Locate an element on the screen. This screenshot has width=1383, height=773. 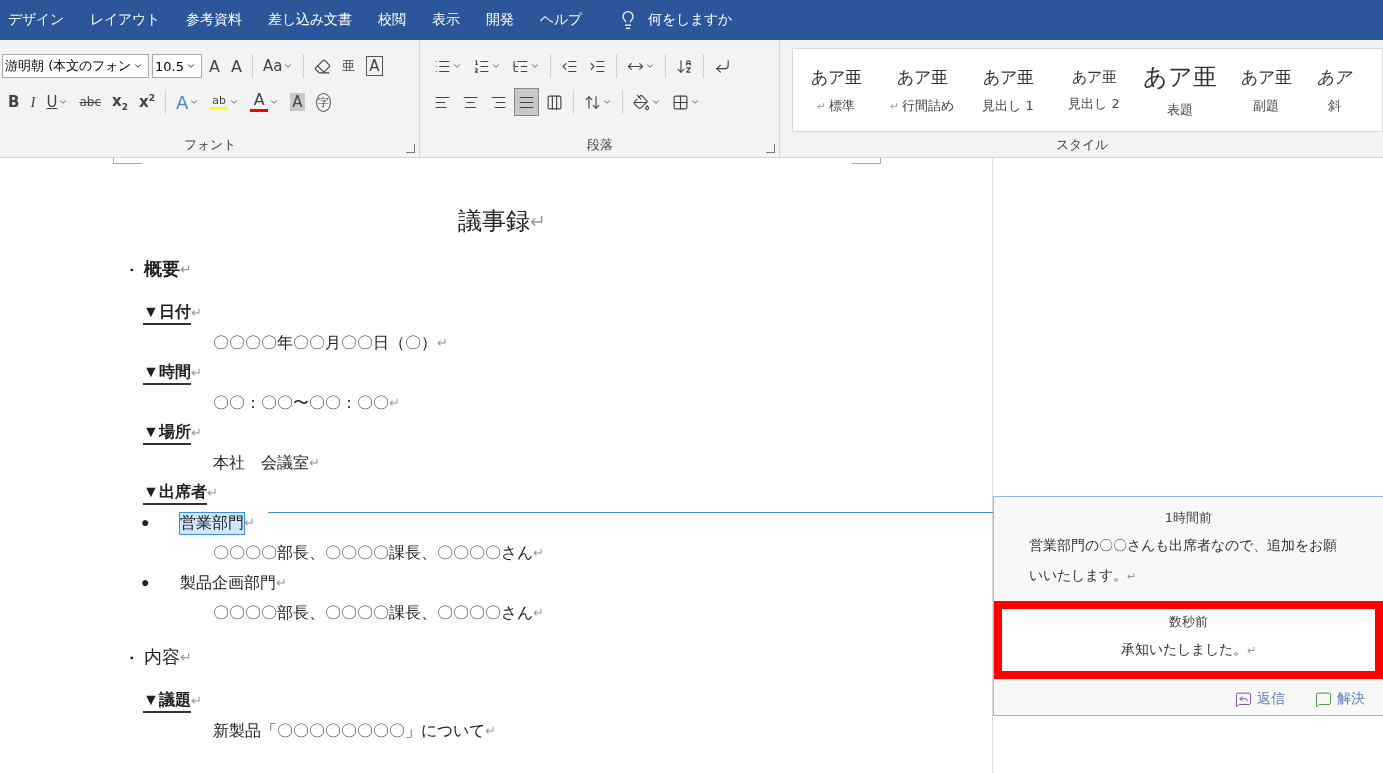
borders-icon is located at coordinates (680, 102).